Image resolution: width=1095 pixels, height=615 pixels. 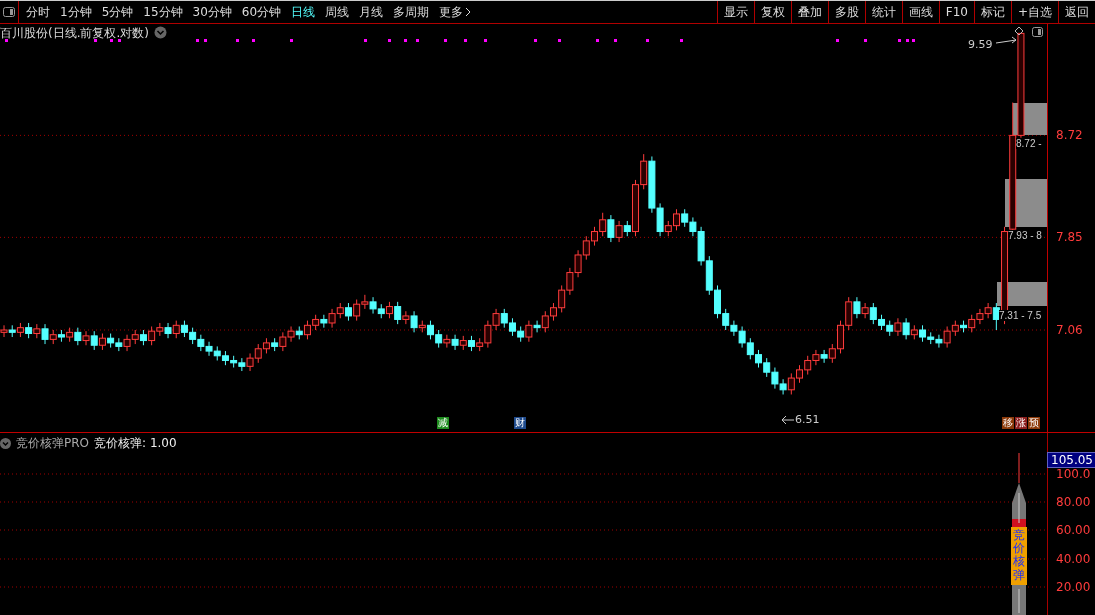 I want to click on chevron-right-icon, so click(x=468, y=12).